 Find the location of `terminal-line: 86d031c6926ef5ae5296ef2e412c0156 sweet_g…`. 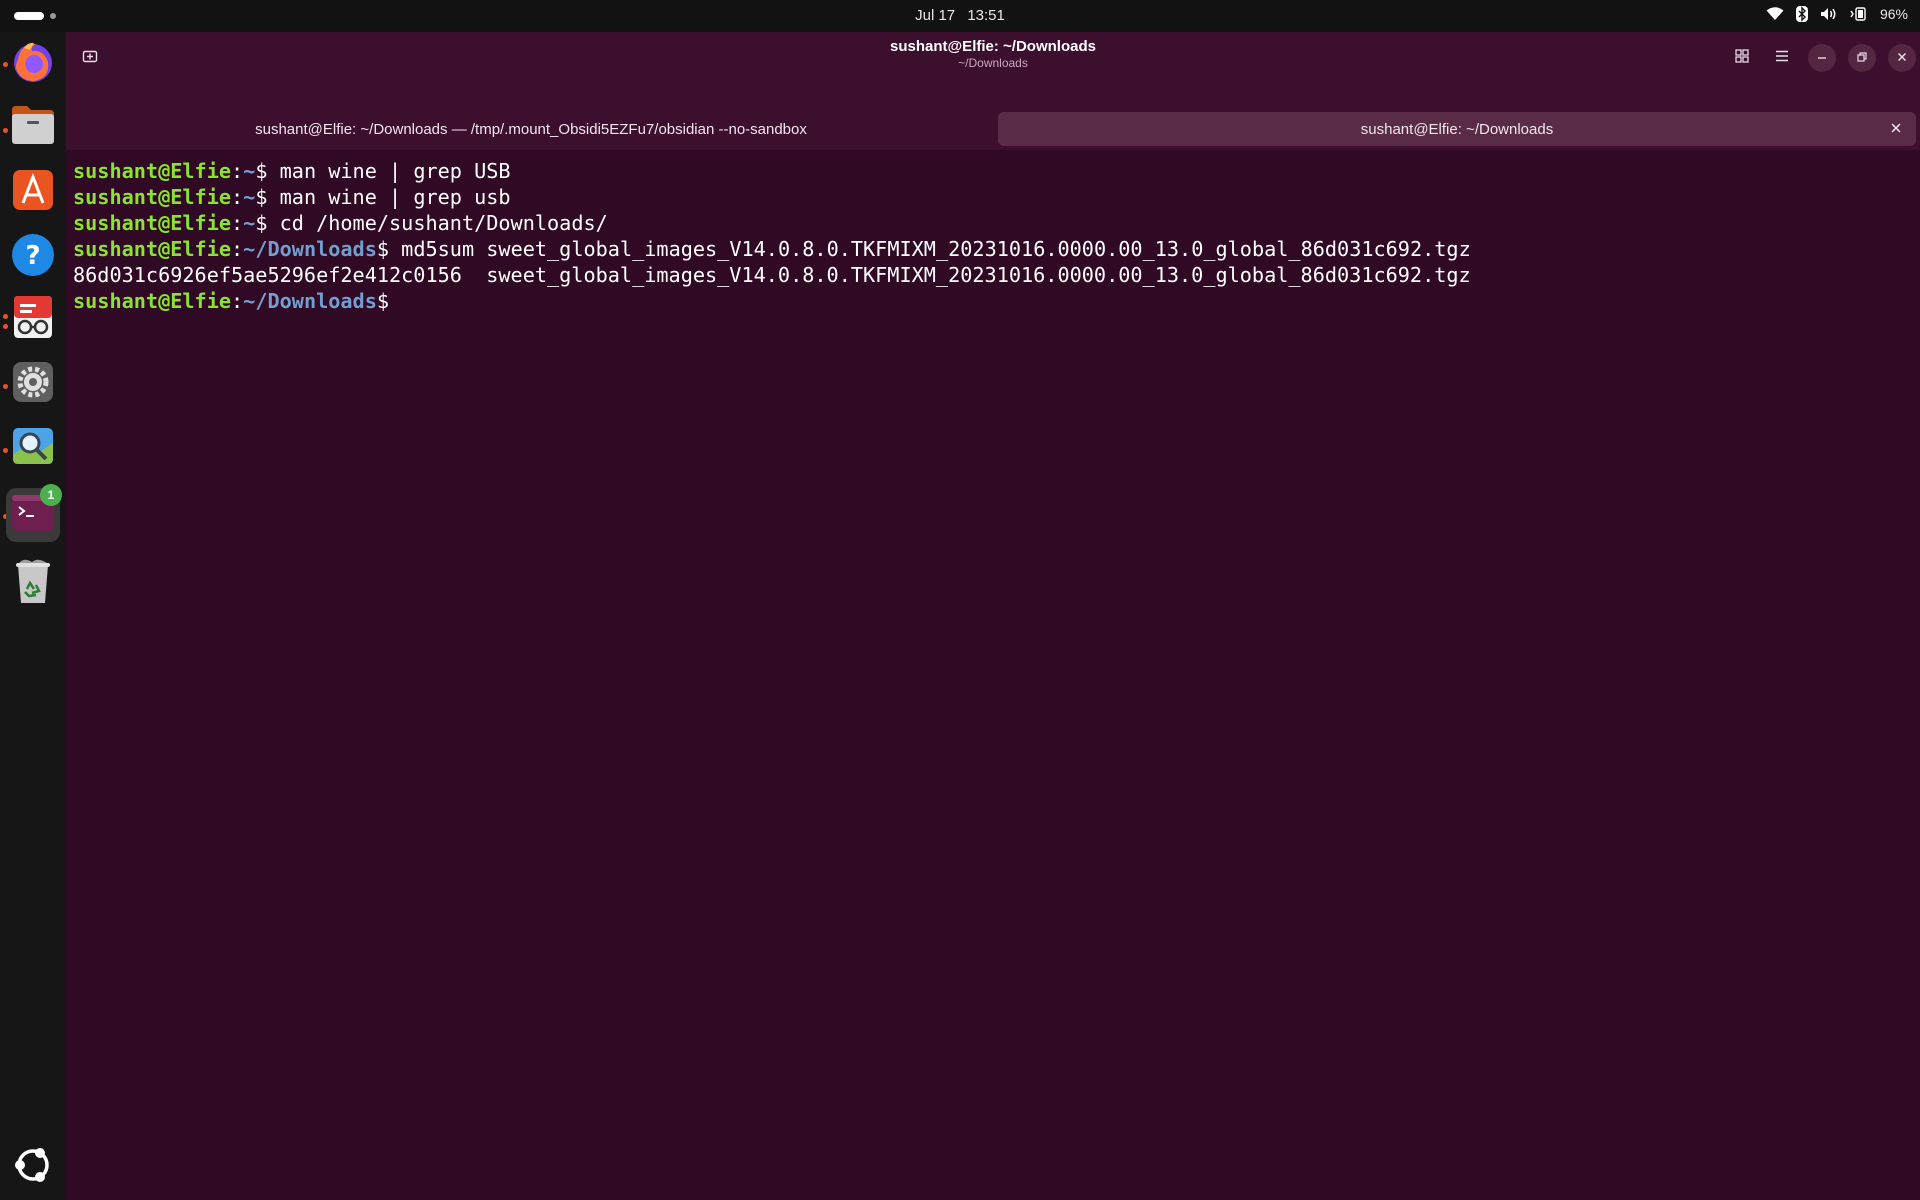

terminal-line: 86d031c6926ef5ae5296ef2e412c0156 sweet_g… is located at coordinates (996, 275).